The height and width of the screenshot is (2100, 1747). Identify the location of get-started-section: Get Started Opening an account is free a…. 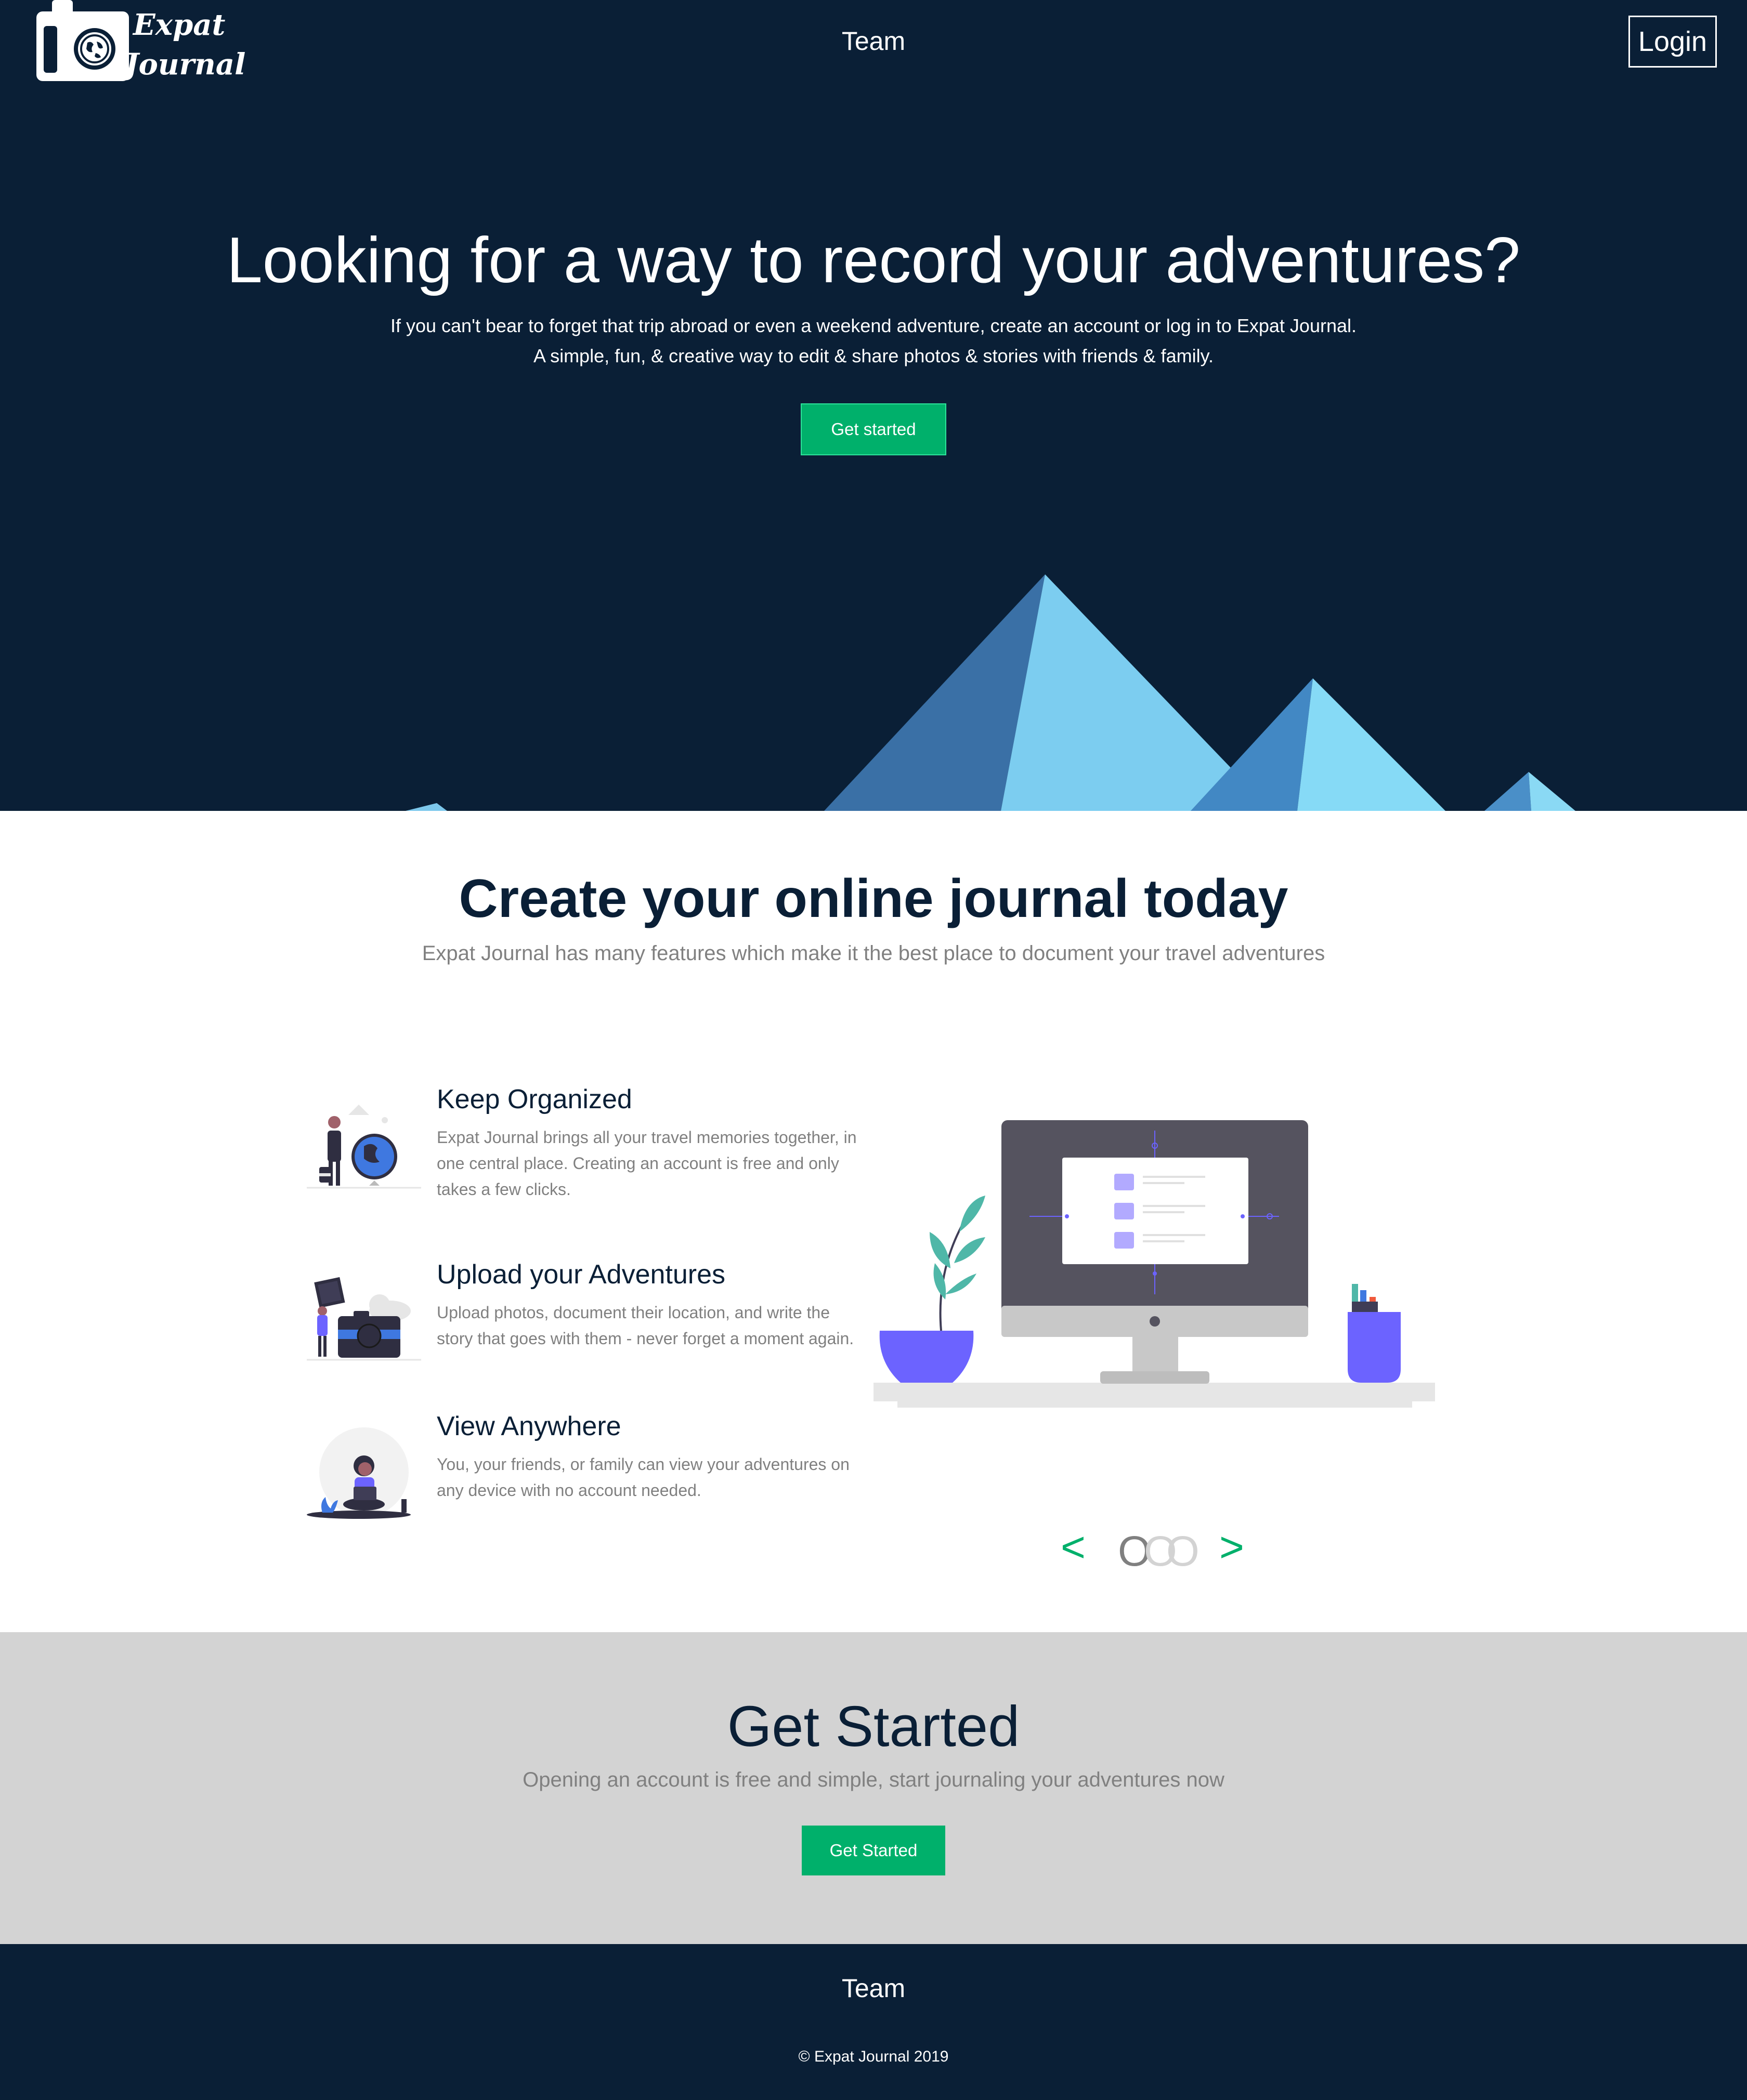
(874, 1788).